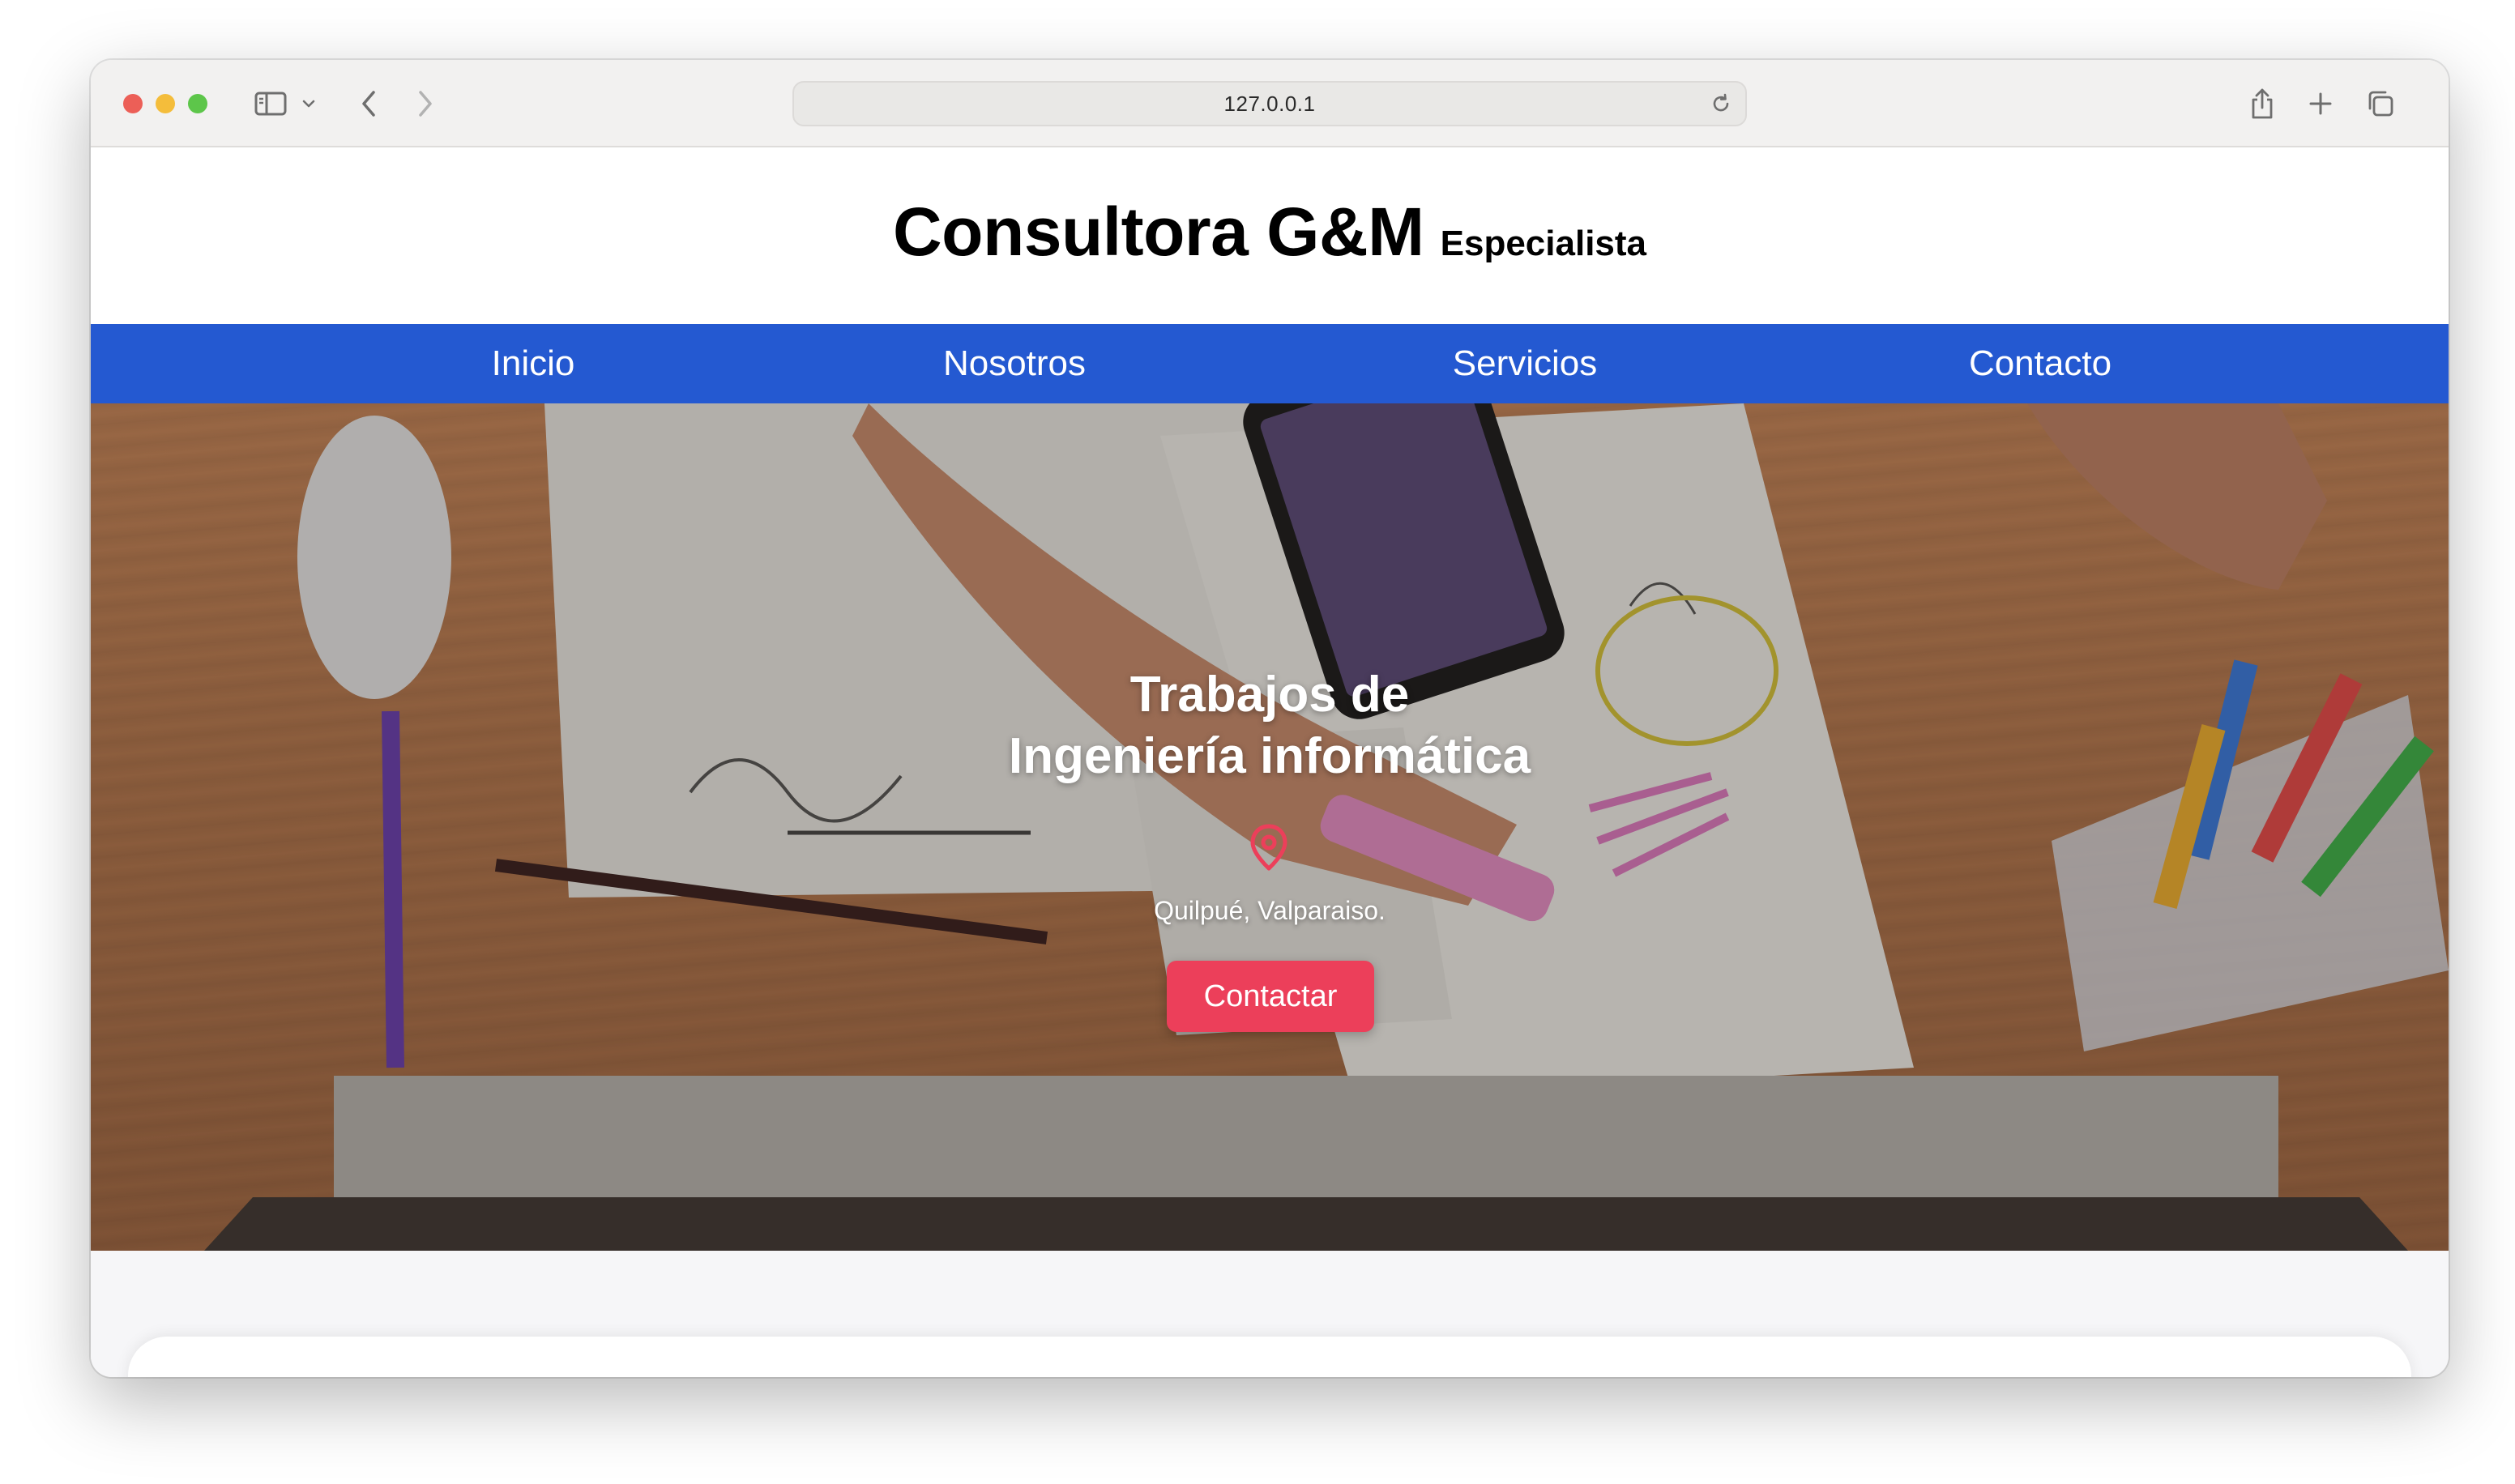 The height and width of the screenshot is (1484, 2515). Describe the element at coordinates (2040, 363) in the screenshot. I see `nav-item-contacto: Contacto` at that location.